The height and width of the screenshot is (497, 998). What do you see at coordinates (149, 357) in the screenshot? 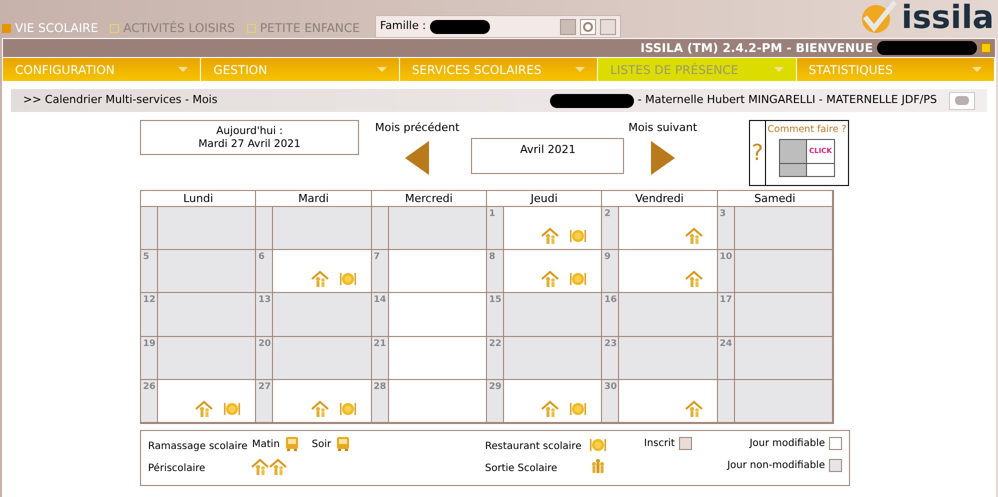
I see `day-number: 19` at bounding box center [149, 357].